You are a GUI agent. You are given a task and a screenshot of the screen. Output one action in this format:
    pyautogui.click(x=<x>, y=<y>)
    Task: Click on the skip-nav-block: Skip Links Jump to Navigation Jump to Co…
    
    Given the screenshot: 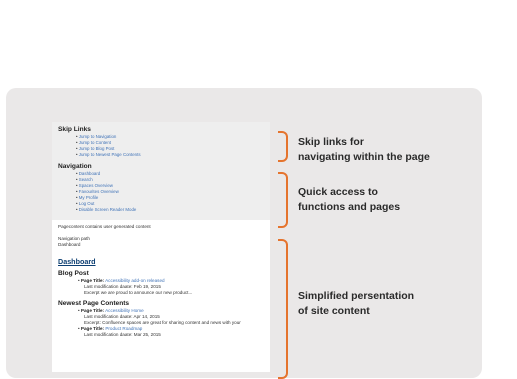 What is the action you would take?
    pyautogui.click(x=161, y=171)
    